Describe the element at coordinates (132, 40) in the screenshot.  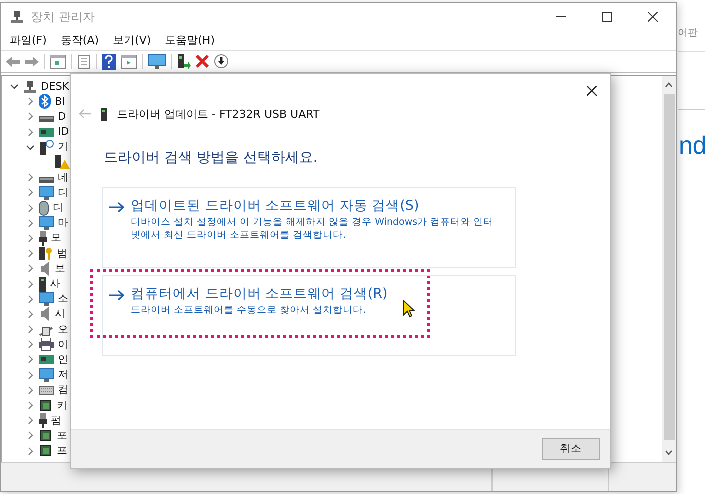
I see `menu-item: 보기(V)` at that location.